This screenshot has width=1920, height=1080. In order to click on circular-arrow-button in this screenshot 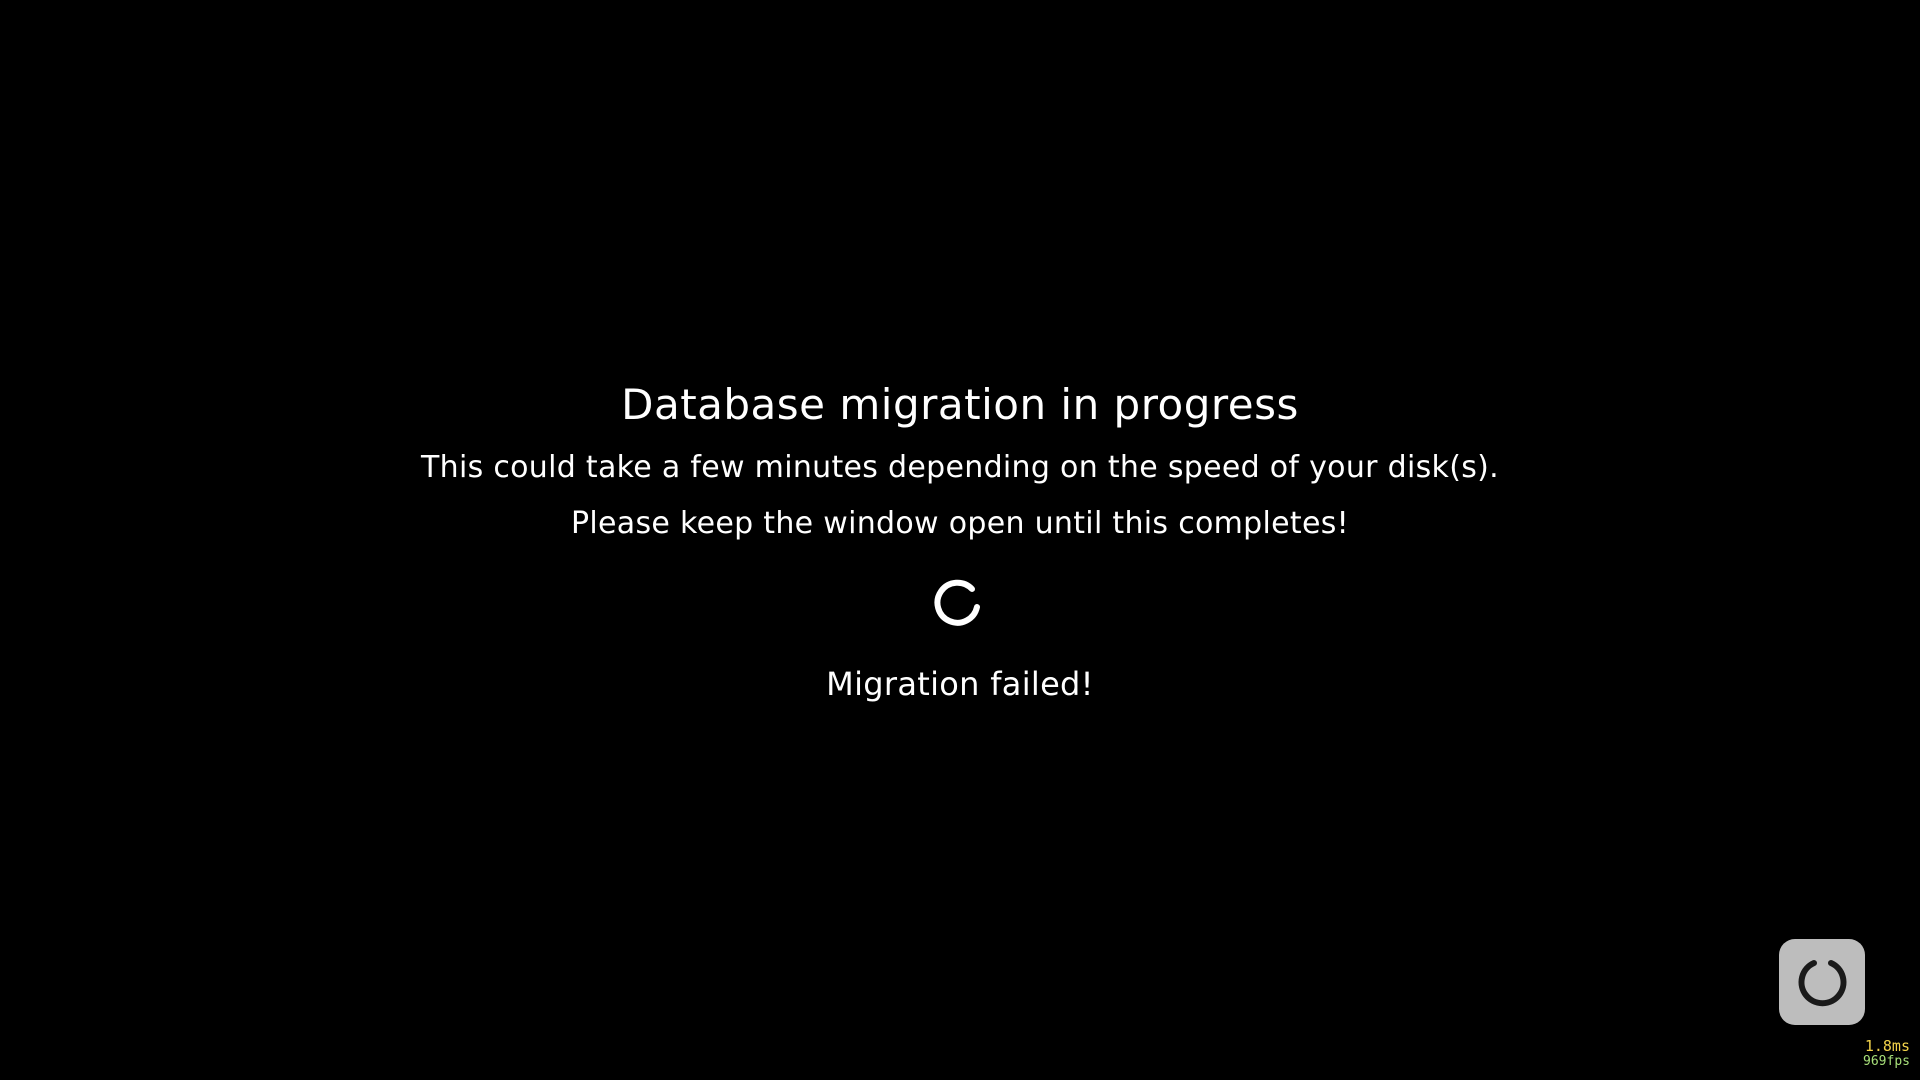, I will do `click(1822, 982)`.